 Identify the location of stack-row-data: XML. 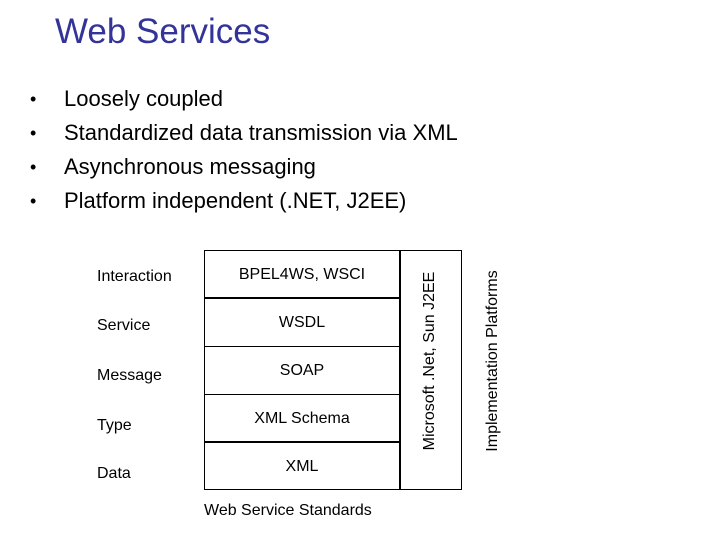
(302, 466).